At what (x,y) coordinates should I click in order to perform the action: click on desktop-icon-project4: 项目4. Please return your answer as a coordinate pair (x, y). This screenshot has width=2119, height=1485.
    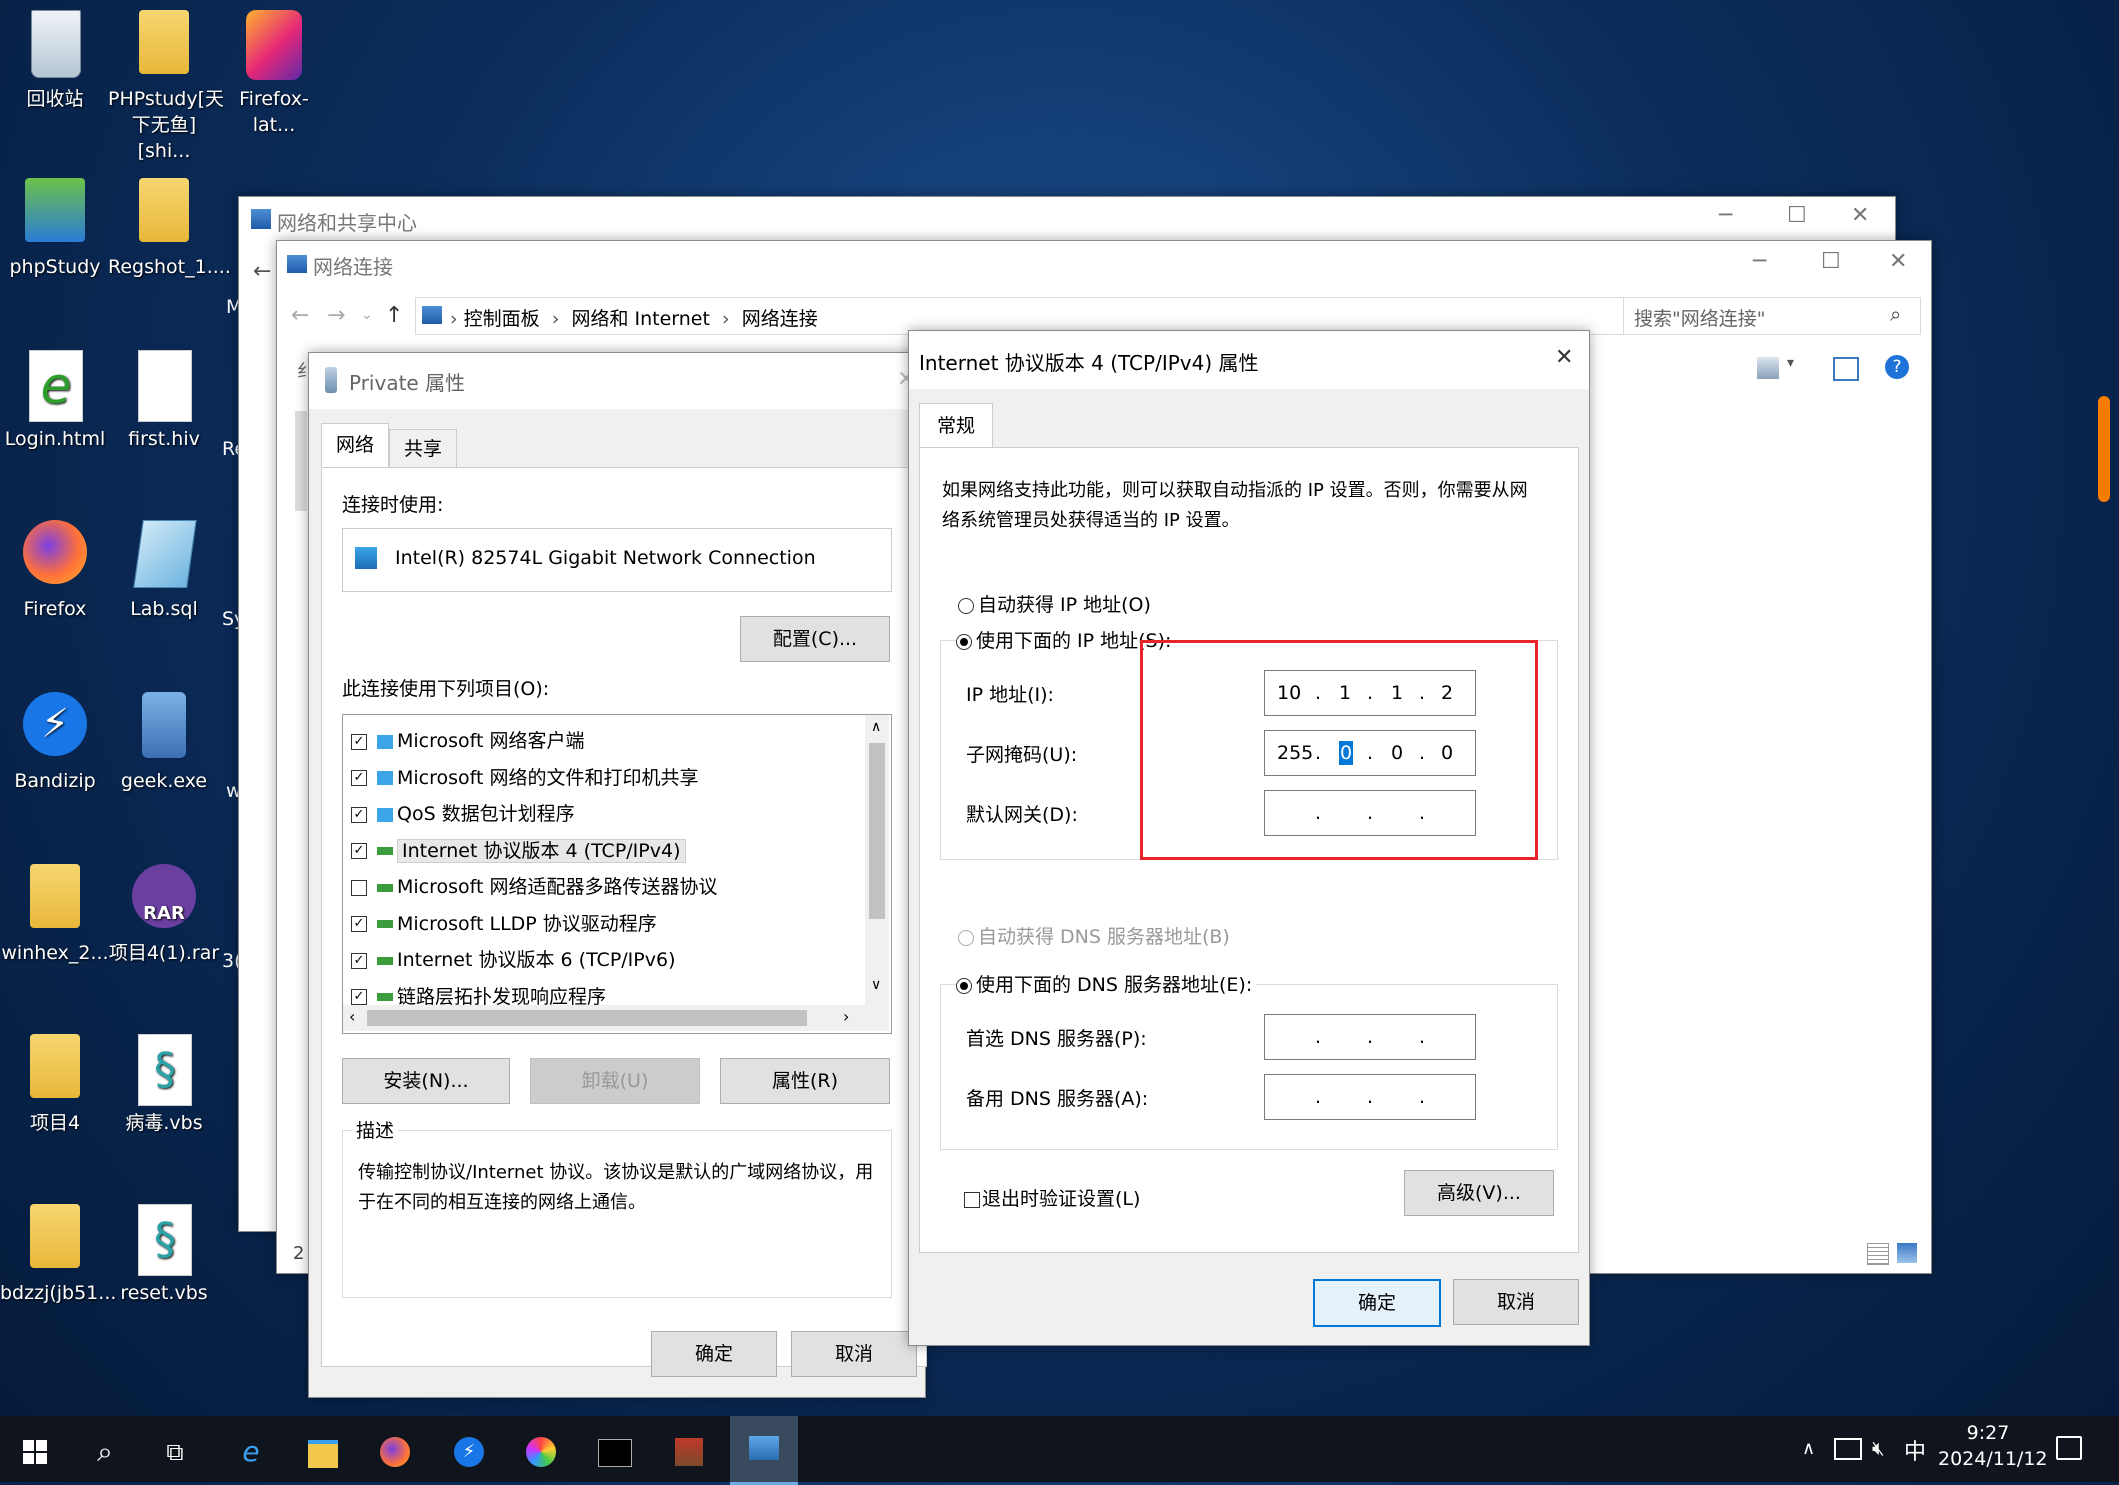
    Looking at the image, I should click on (55, 1085).